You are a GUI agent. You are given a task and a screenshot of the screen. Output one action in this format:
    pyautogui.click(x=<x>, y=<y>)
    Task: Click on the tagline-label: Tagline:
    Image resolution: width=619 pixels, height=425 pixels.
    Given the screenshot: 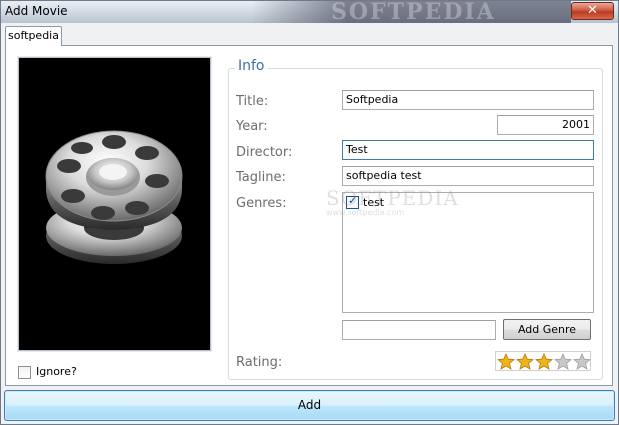 What is the action you would take?
    pyautogui.click(x=261, y=177)
    